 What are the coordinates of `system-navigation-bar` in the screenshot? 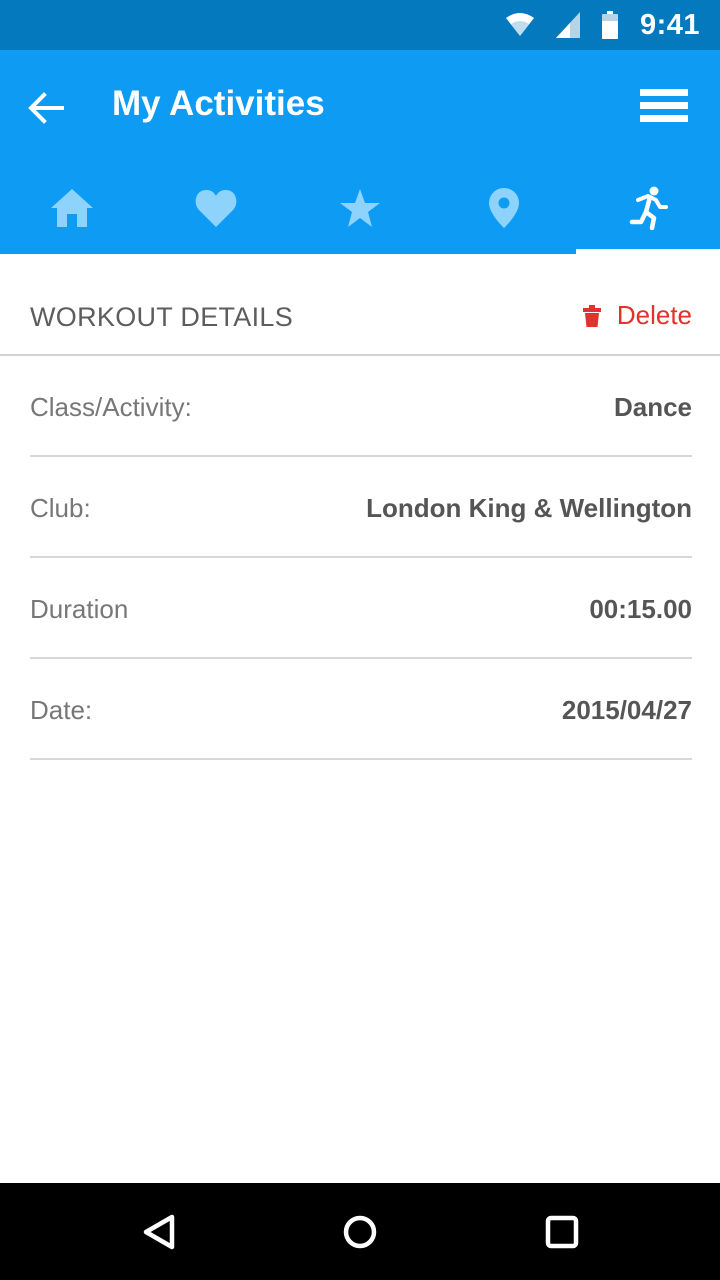 It's located at (360, 1231).